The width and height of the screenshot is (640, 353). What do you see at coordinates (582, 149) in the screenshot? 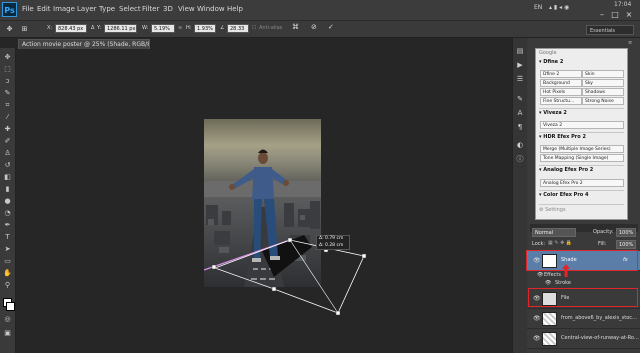
I see `merge-button: Merge (Multiple Image Series)` at bounding box center [582, 149].